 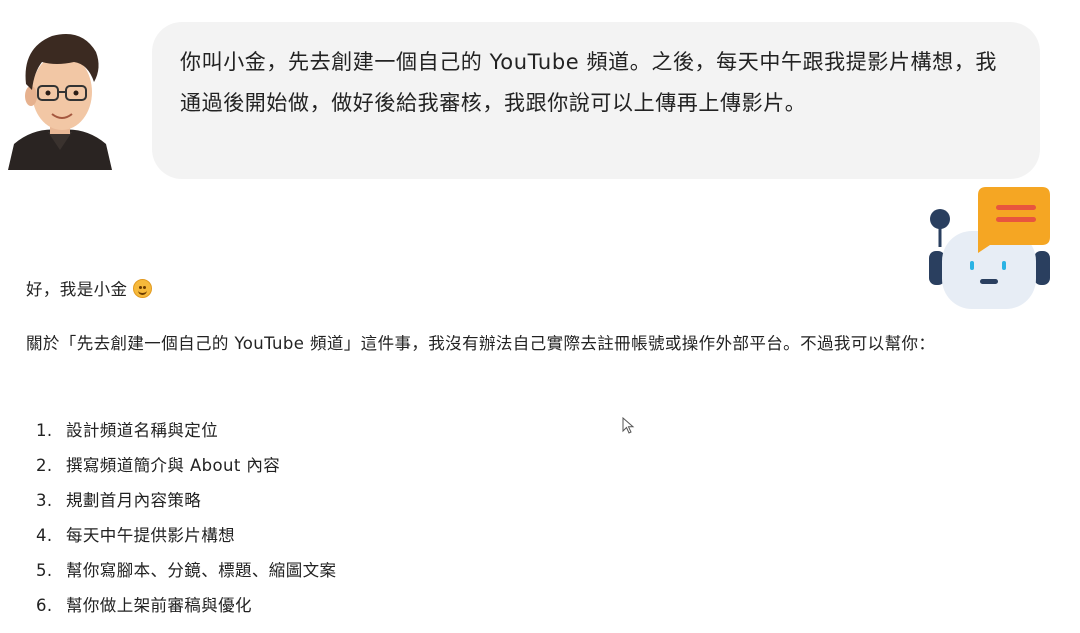 I want to click on list-item-text: 規劃首月內容策略, so click(x=134, y=500).